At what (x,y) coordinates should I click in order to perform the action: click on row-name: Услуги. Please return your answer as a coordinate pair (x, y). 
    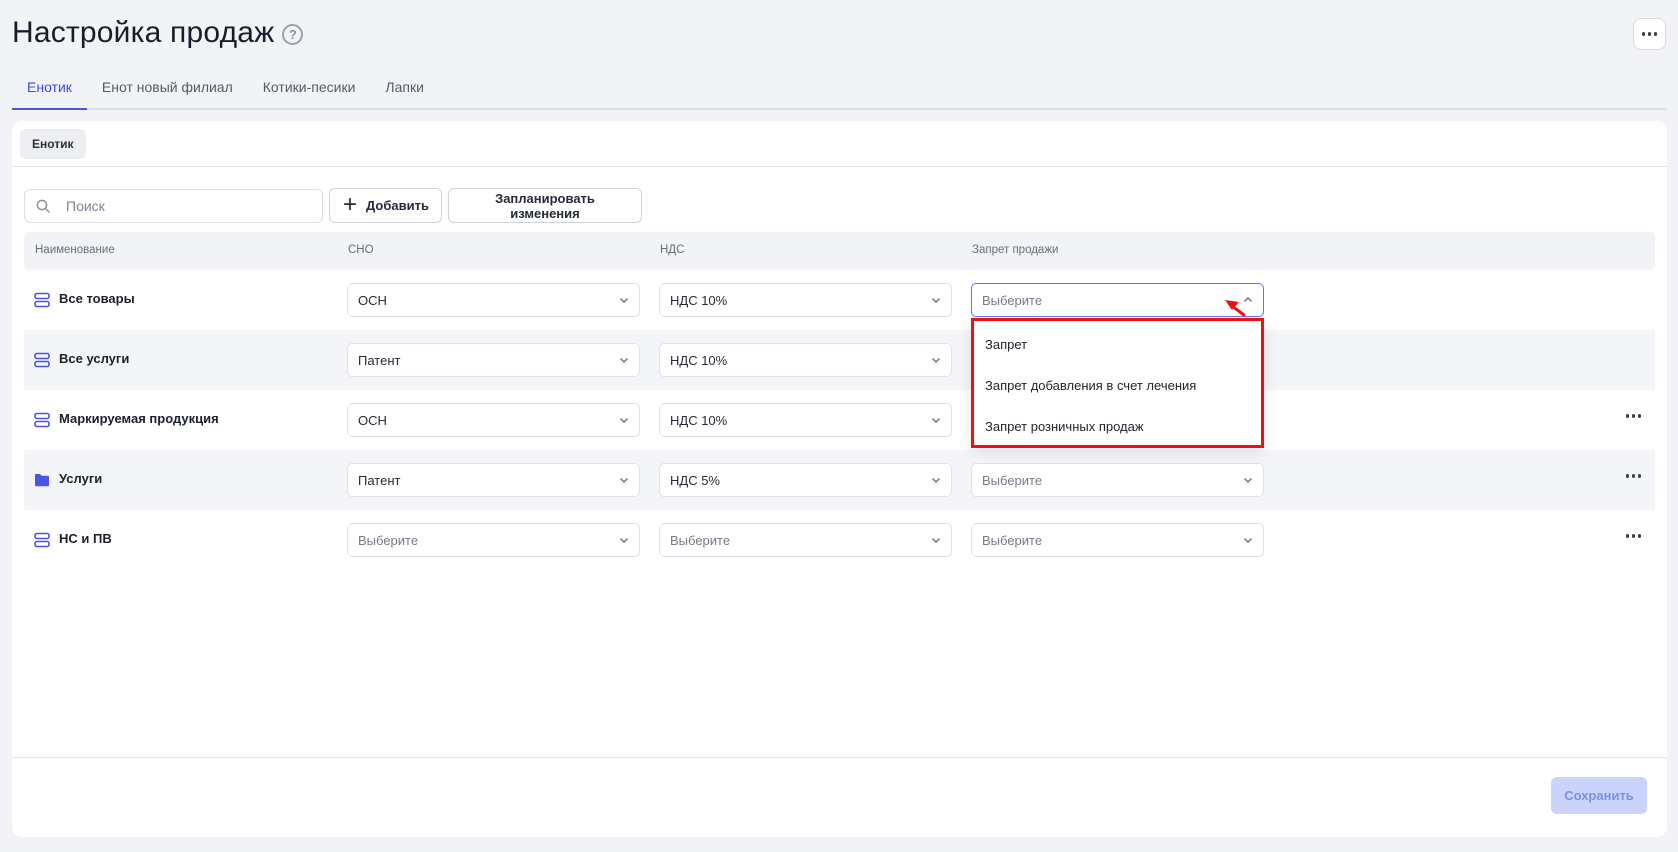
    Looking at the image, I should click on (81, 478).